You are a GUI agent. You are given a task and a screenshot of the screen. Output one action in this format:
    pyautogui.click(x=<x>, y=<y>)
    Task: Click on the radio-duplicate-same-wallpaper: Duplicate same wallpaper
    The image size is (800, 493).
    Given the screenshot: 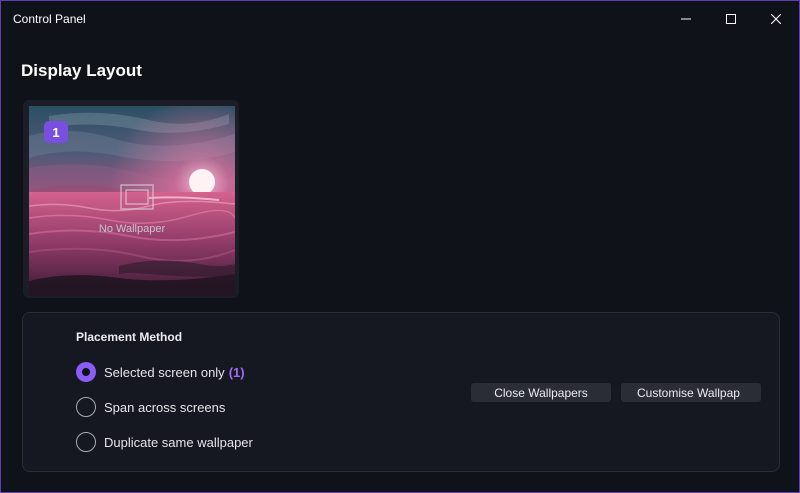 What is the action you would take?
    pyautogui.click(x=164, y=442)
    